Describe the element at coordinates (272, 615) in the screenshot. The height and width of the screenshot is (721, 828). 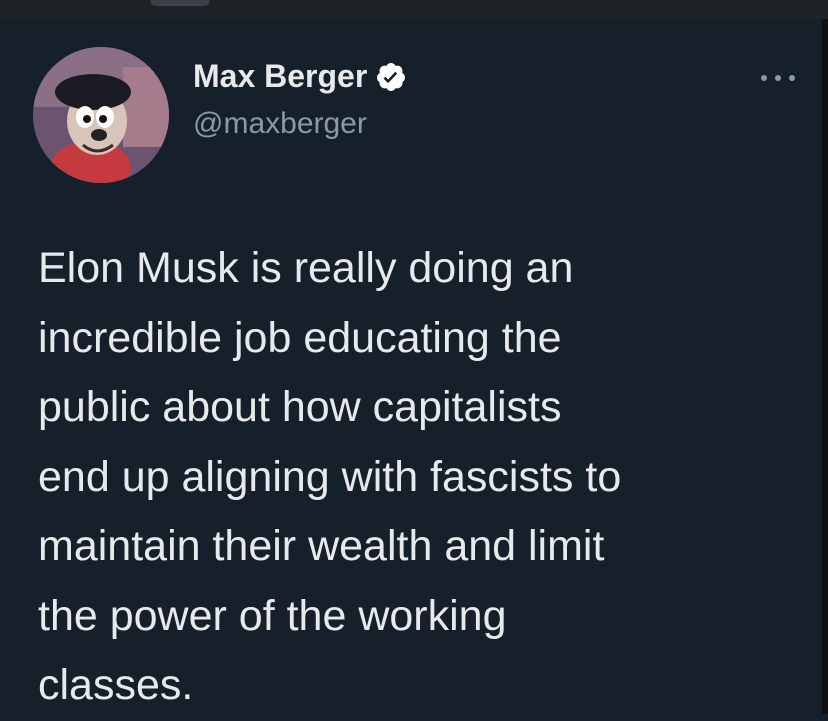
I see `tweet-text-line: the power of the working` at that location.